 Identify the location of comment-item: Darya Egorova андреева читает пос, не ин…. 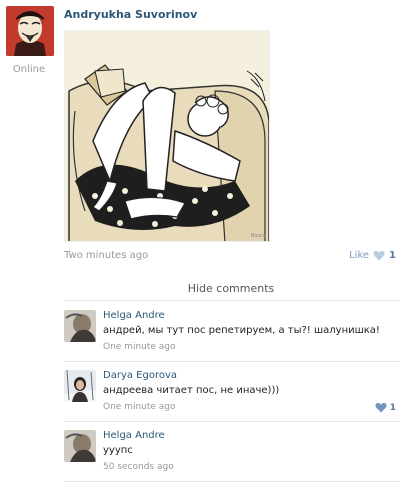
(232, 390).